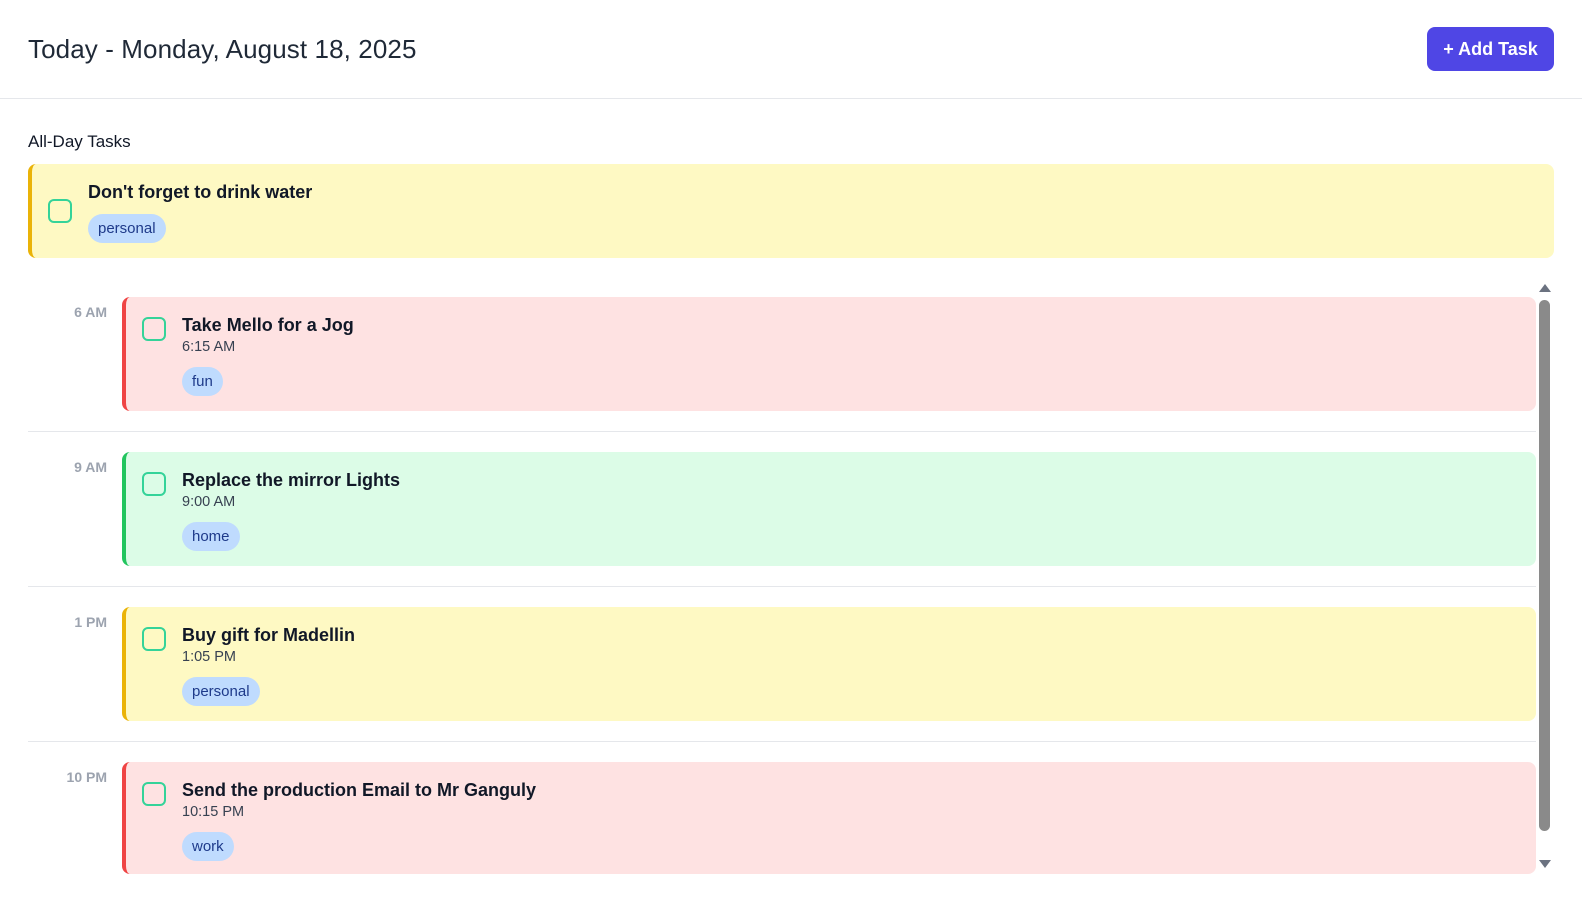 The image size is (1582, 898). I want to click on task-title: Don't forget to drink water, so click(200, 192).